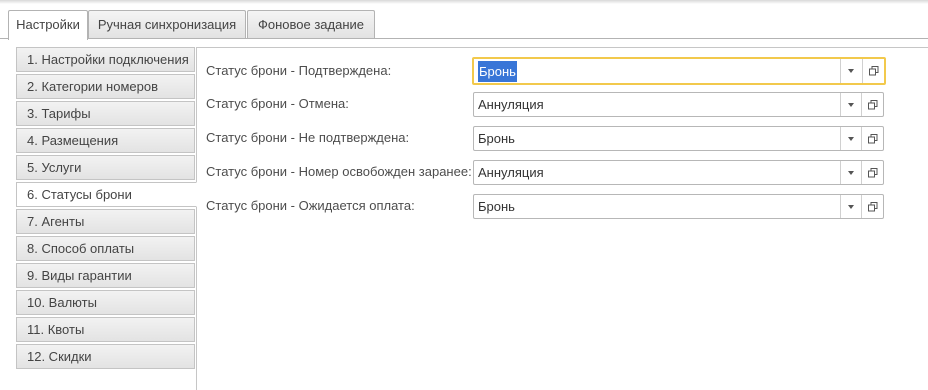 Image resolution: width=928 pixels, height=390 pixels. I want to click on status-cancel-dropdown-button, so click(850, 104).